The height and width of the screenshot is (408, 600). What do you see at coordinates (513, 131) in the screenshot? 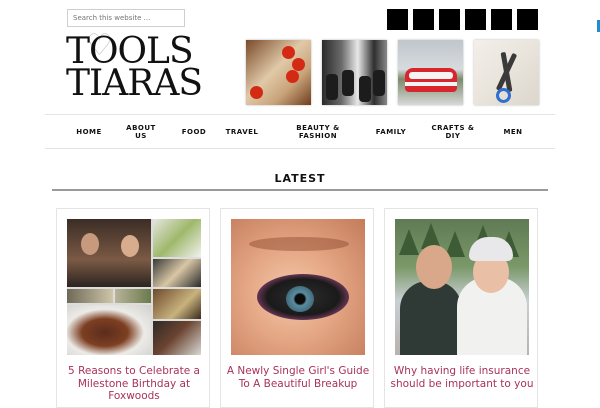
I see `nav-men: MEN` at bounding box center [513, 131].